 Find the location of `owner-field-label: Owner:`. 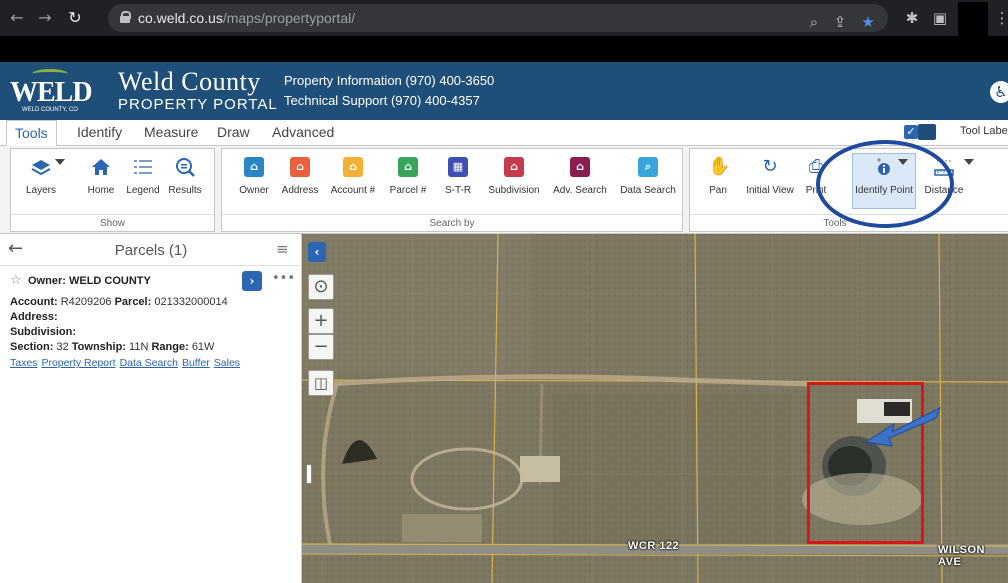

owner-field-label: Owner: is located at coordinates (47, 281).